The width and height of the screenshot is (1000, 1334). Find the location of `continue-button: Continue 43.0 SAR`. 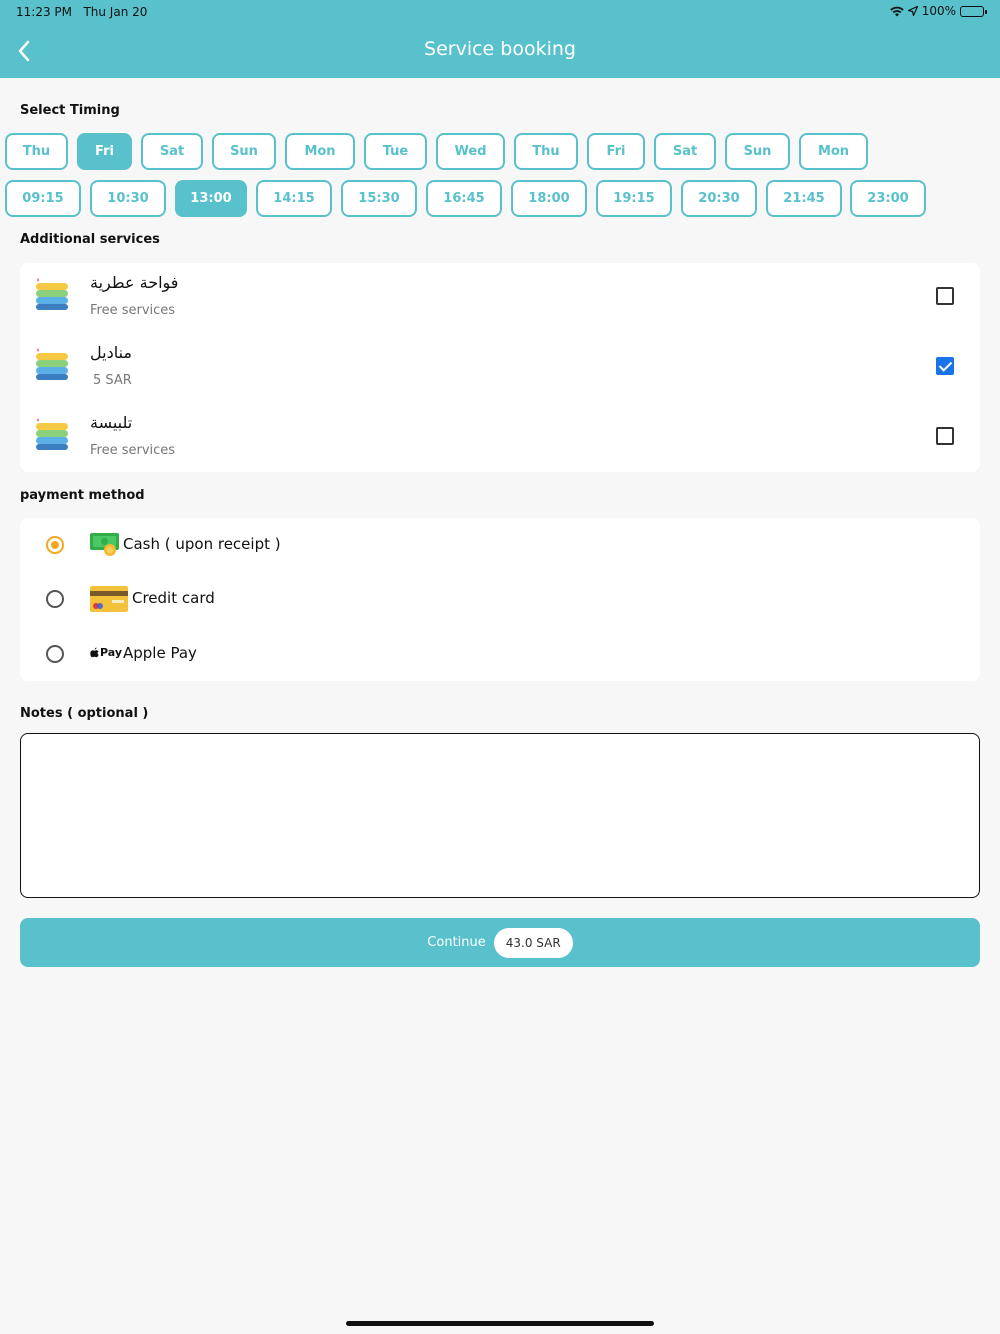

continue-button: Continue 43.0 SAR is located at coordinates (500, 942).